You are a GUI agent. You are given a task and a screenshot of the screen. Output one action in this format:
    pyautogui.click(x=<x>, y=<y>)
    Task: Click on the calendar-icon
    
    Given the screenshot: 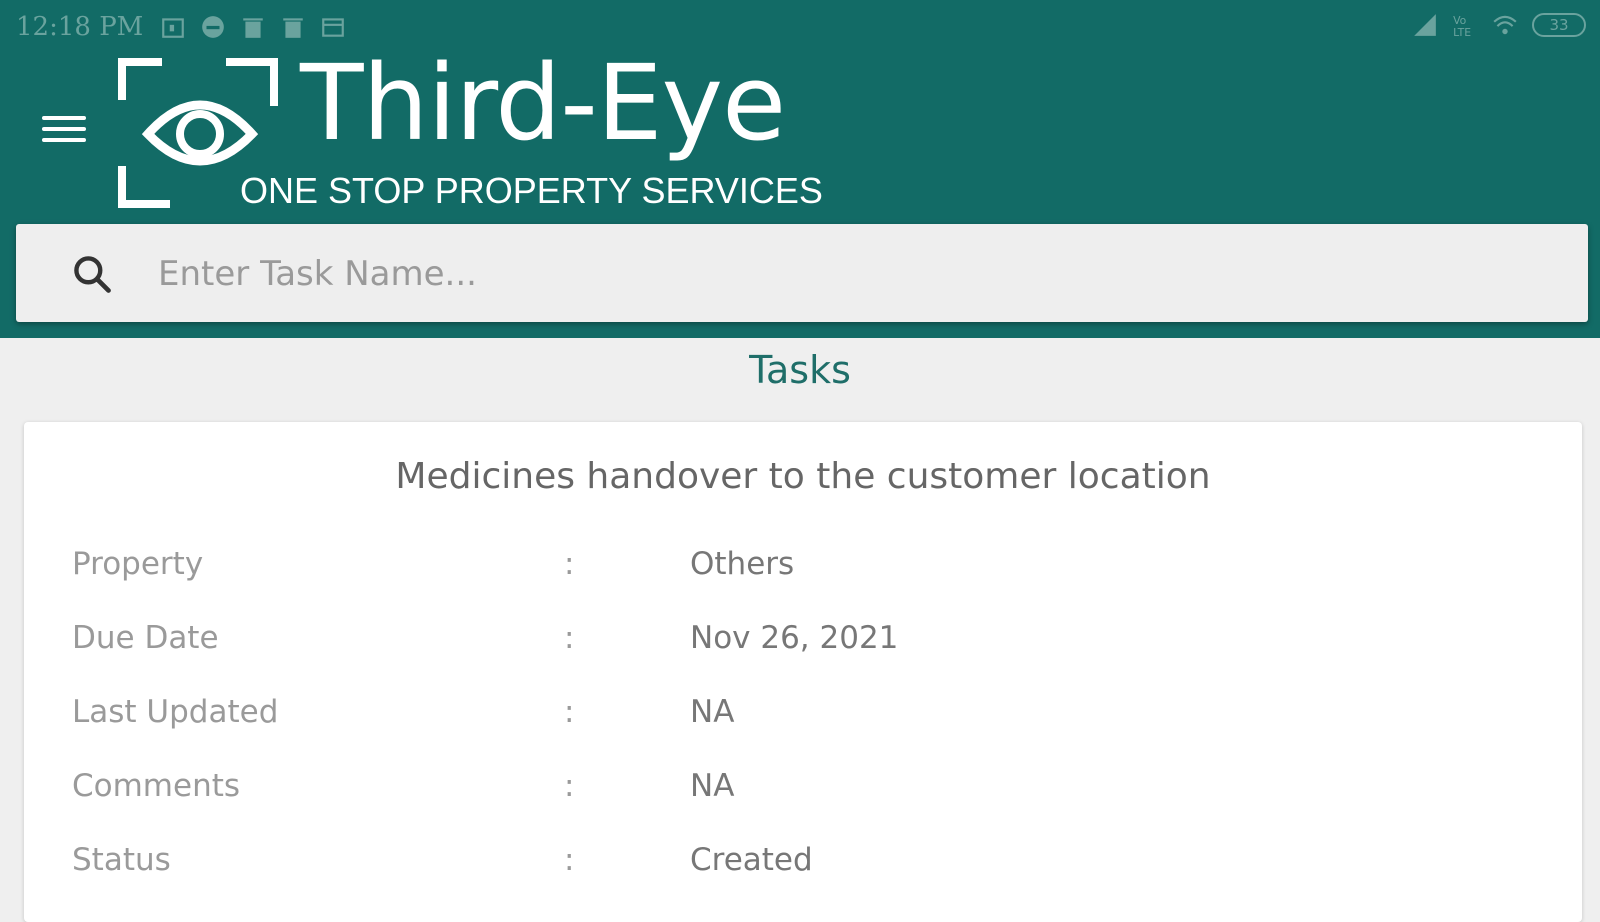 What is the action you would take?
    pyautogui.click(x=173, y=28)
    